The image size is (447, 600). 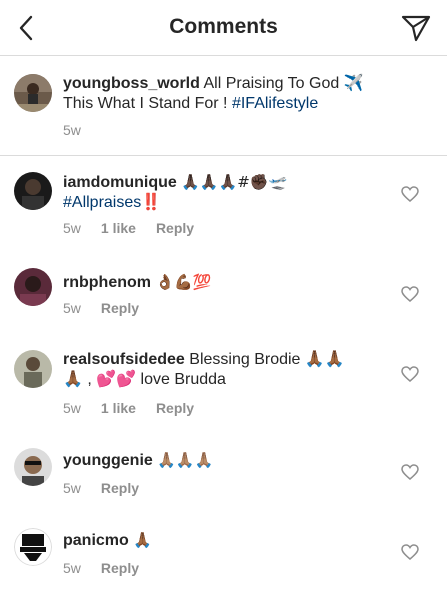 What do you see at coordinates (233, 192) in the screenshot?
I see `comment-text: iamdomunique 🙏🏿🙏🏿🙏🏿#✊🏿🛫 #Allpraises‼️` at bounding box center [233, 192].